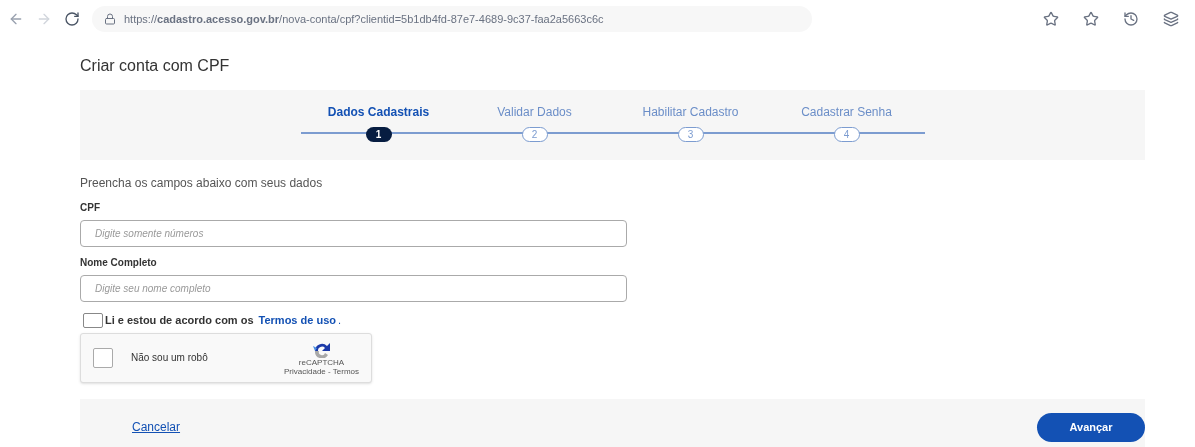 Image resolution: width=1195 pixels, height=447 pixels. What do you see at coordinates (1091, 427) in the screenshot?
I see `next-button: Avançar` at bounding box center [1091, 427].